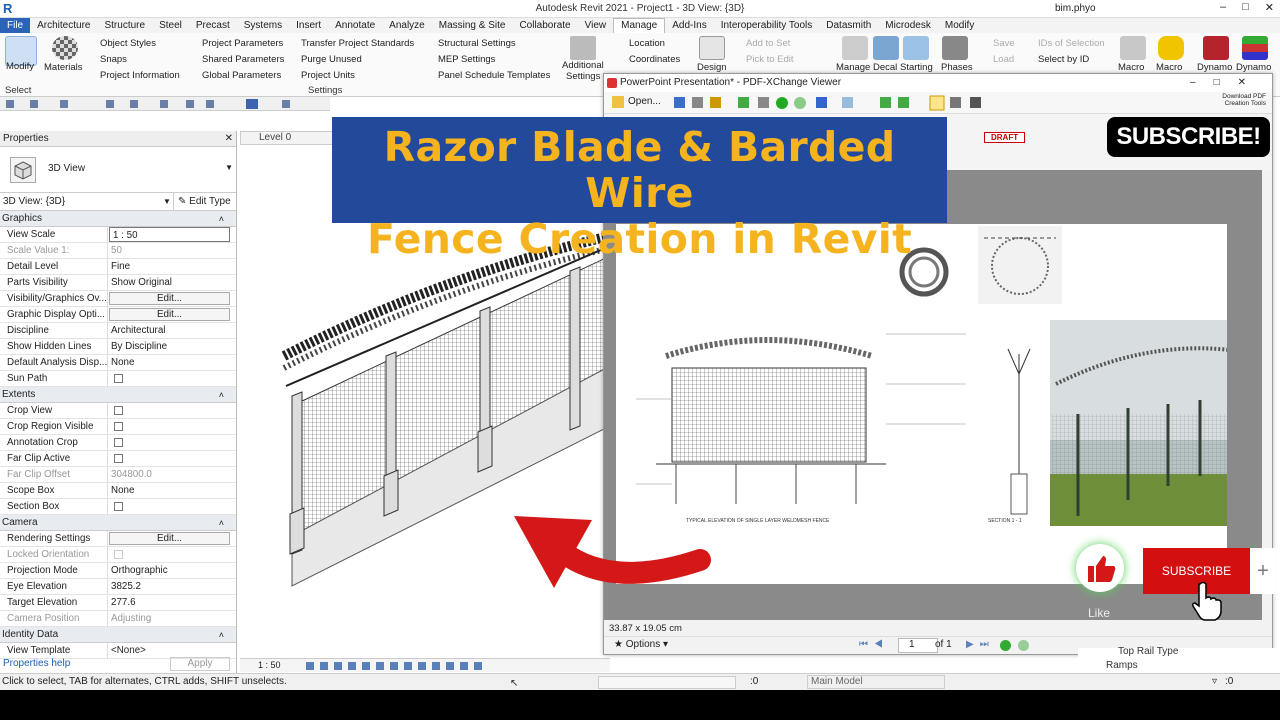  Describe the element at coordinates (855, 48) in the screenshot. I see `manage-links-icon` at that location.